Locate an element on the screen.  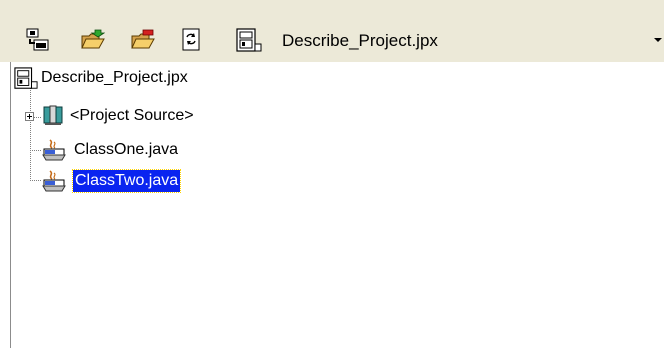
tree-node-label: ClassOne.java is located at coordinates (126, 150).